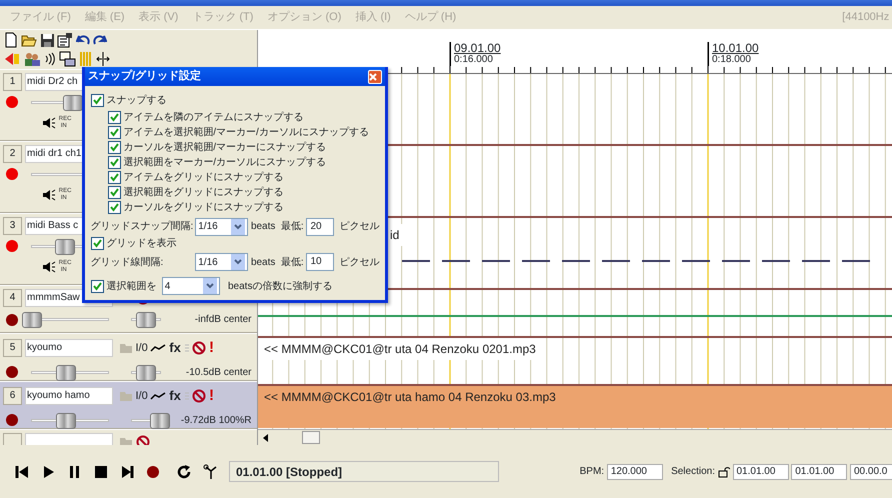 The height and width of the screenshot is (498, 892). What do you see at coordinates (280, 287) in the screenshot?
I see `suffix-label: beatsの倍数に強制する` at bounding box center [280, 287].